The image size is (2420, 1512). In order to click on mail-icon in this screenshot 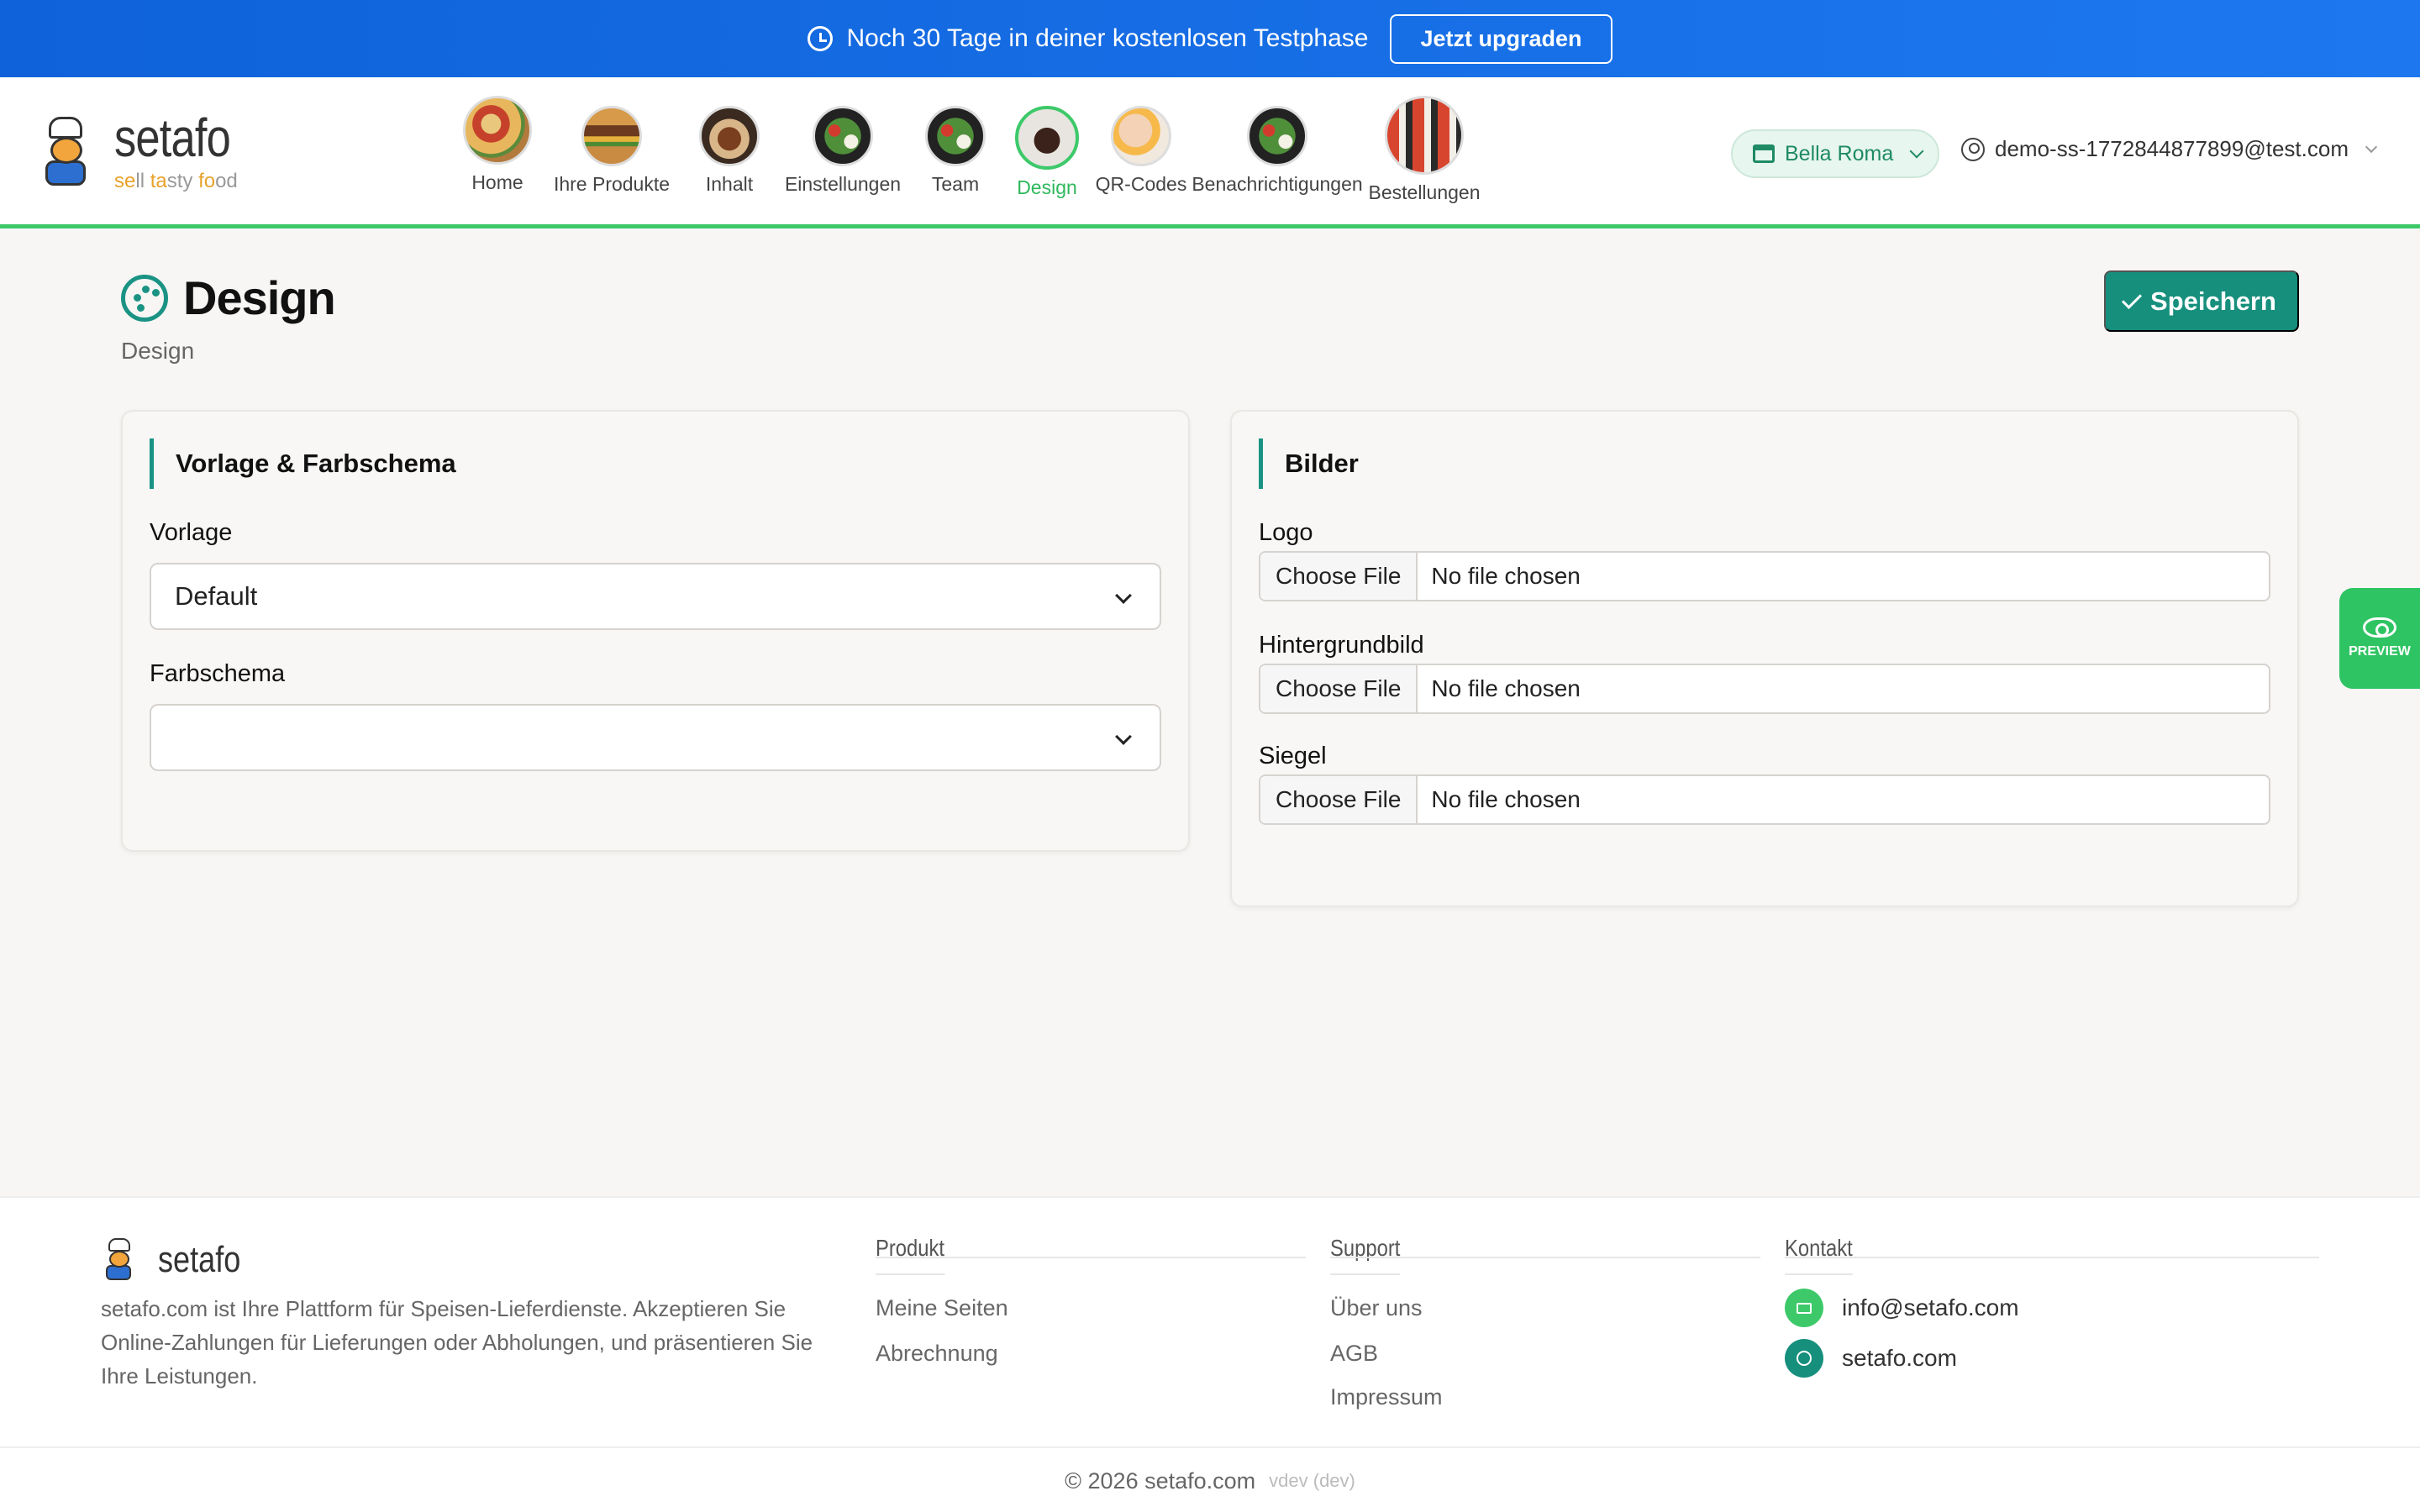, I will do `click(1804, 1308)`.